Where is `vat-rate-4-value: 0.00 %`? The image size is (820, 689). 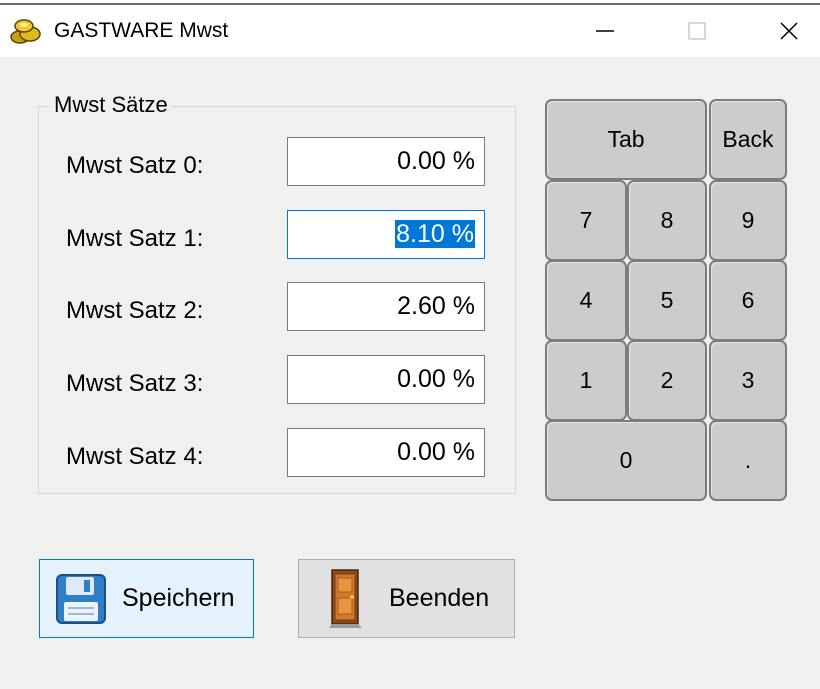 vat-rate-4-value: 0.00 % is located at coordinates (436, 452).